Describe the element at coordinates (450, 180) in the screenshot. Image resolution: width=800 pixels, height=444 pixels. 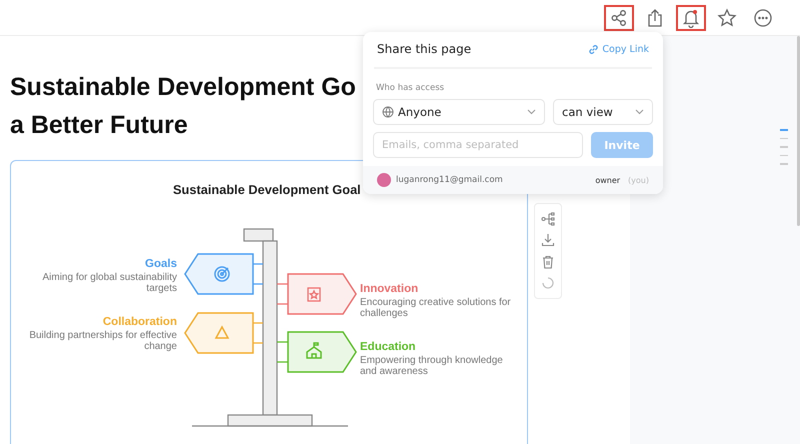
I see `user-email: luganrong11@gmail.com` at that location.